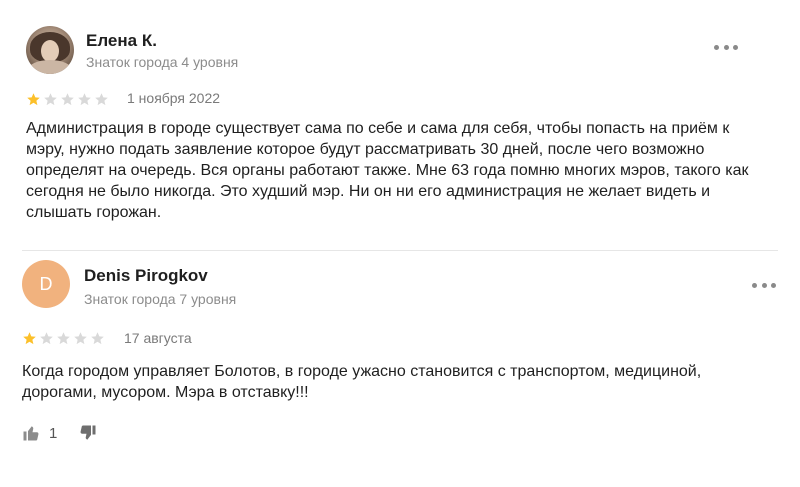 The image size is (800, 487). I want to click on thumbs-up-icon, so click(31, 433).